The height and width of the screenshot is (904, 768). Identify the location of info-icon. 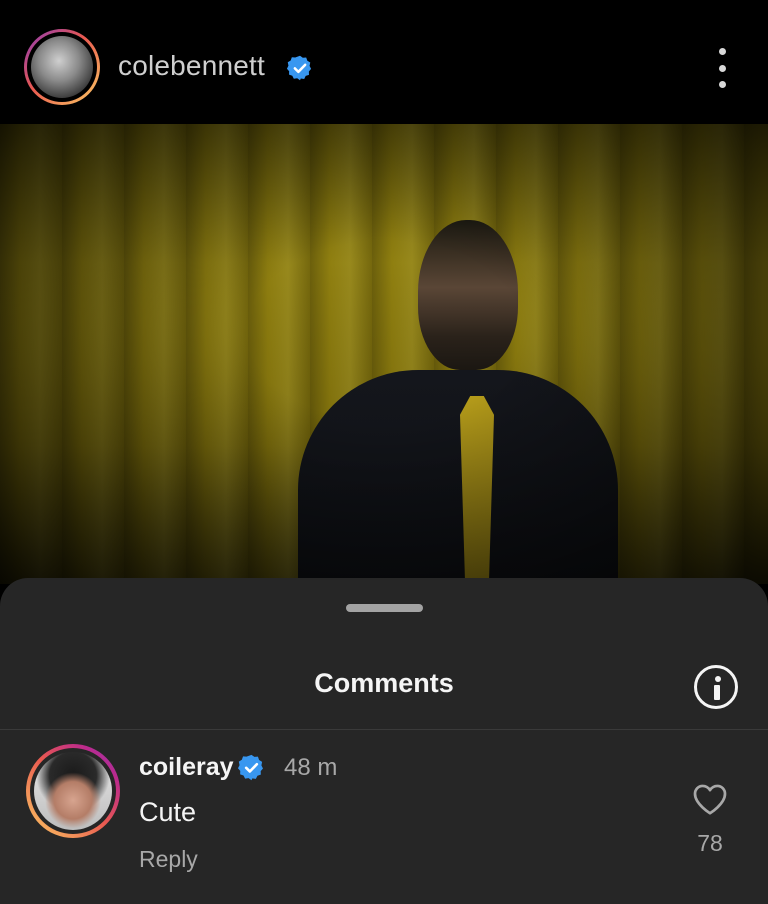
(716, 687).